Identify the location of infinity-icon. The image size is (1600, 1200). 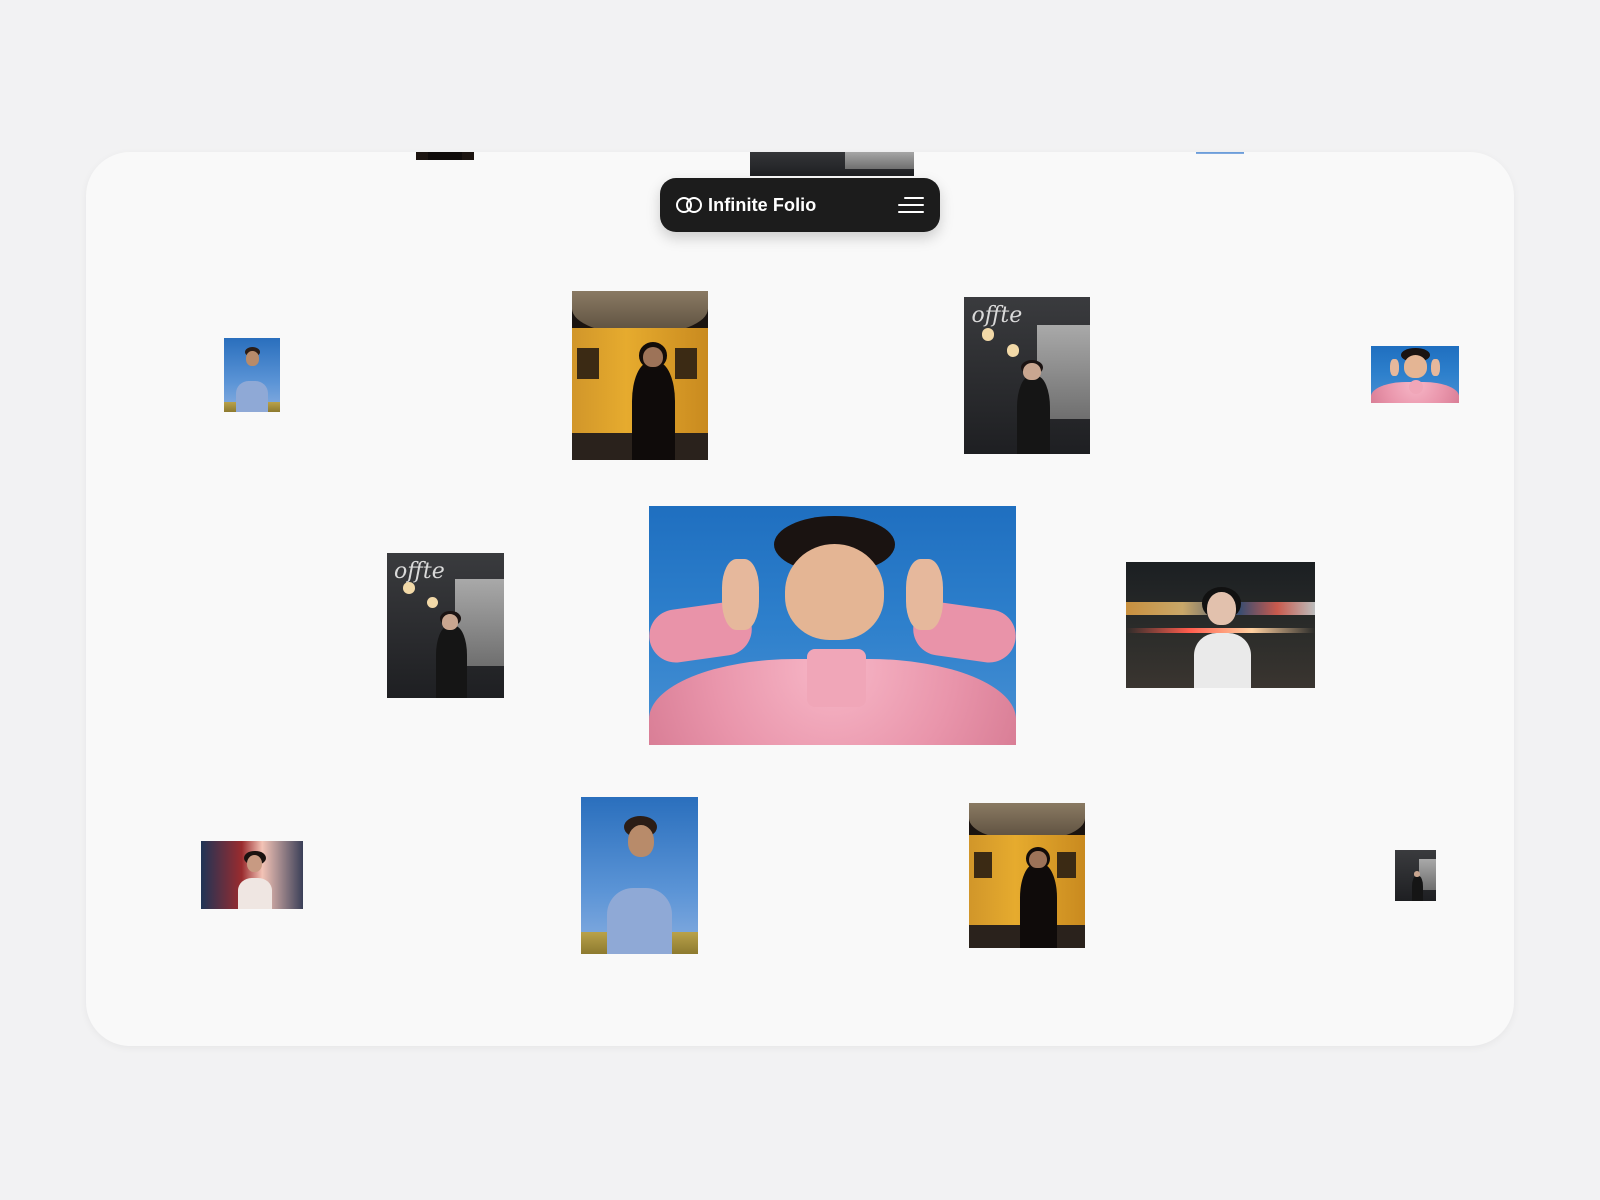
(689, 205).